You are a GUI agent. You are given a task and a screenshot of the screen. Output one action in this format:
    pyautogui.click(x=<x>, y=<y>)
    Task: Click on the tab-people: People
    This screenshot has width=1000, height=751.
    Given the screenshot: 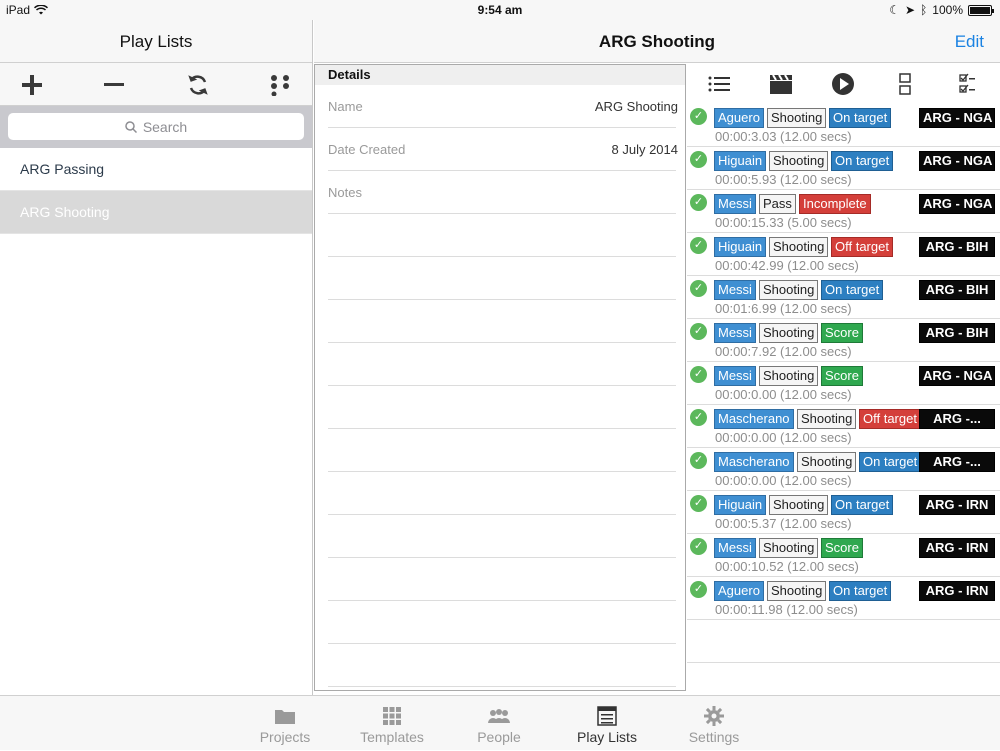 What is the action you would take?
    pyautogui.click(x=499, y=723)
    